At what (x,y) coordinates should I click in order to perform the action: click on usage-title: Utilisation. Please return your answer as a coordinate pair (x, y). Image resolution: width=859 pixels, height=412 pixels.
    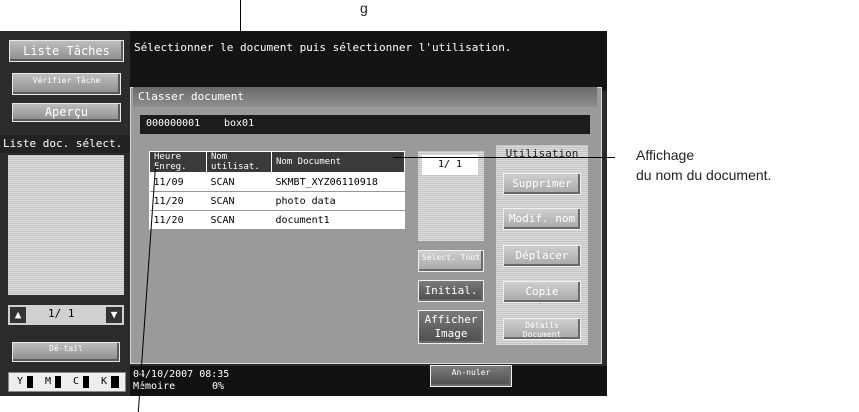
    Looking at the image, I should click on (542, 153).